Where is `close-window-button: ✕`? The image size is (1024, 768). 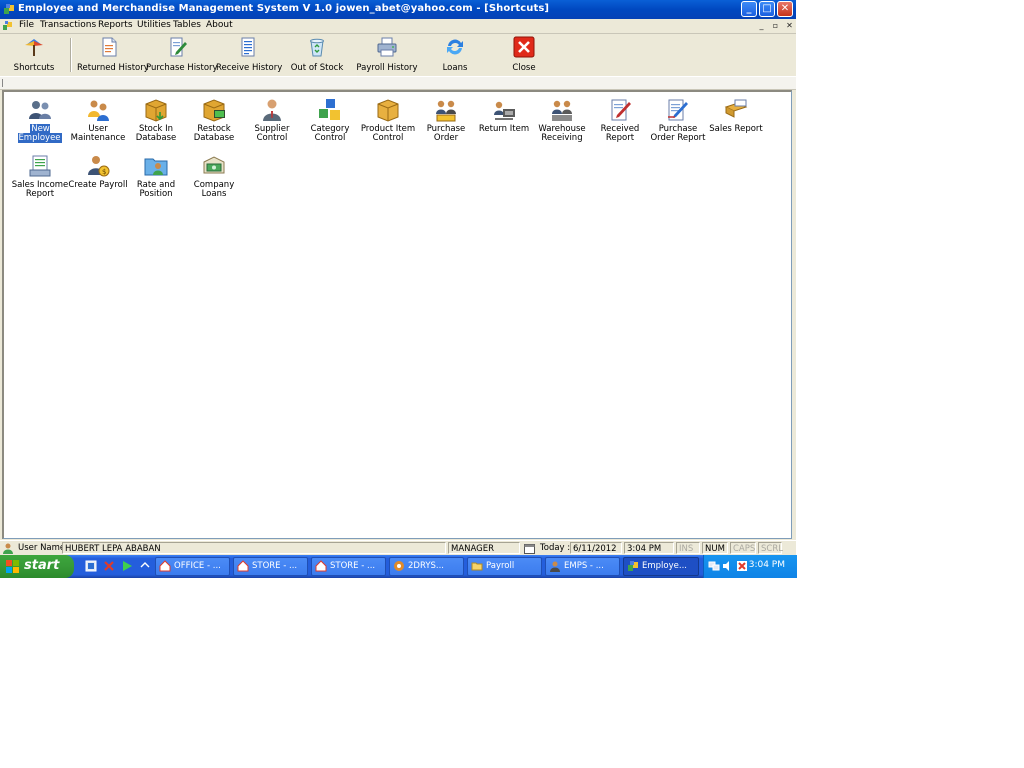 close-window-button: ✕ is located at coordinates (785, 9).